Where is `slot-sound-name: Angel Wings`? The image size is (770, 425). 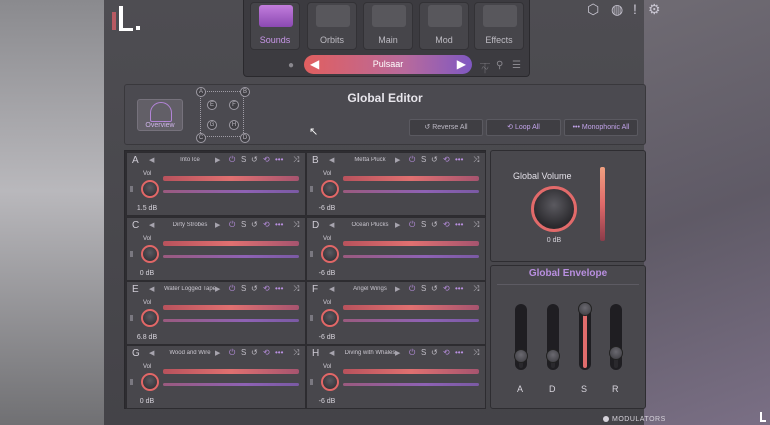
slot-sound-name: Angel Wings is located at coordinates (370, 289).